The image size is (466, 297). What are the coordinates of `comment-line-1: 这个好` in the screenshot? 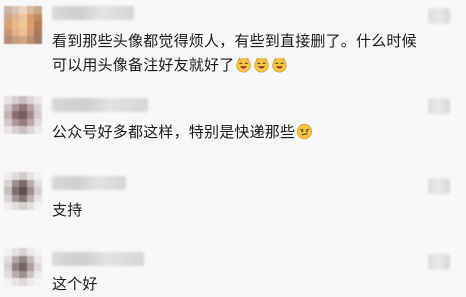 It's located at (75, 284).